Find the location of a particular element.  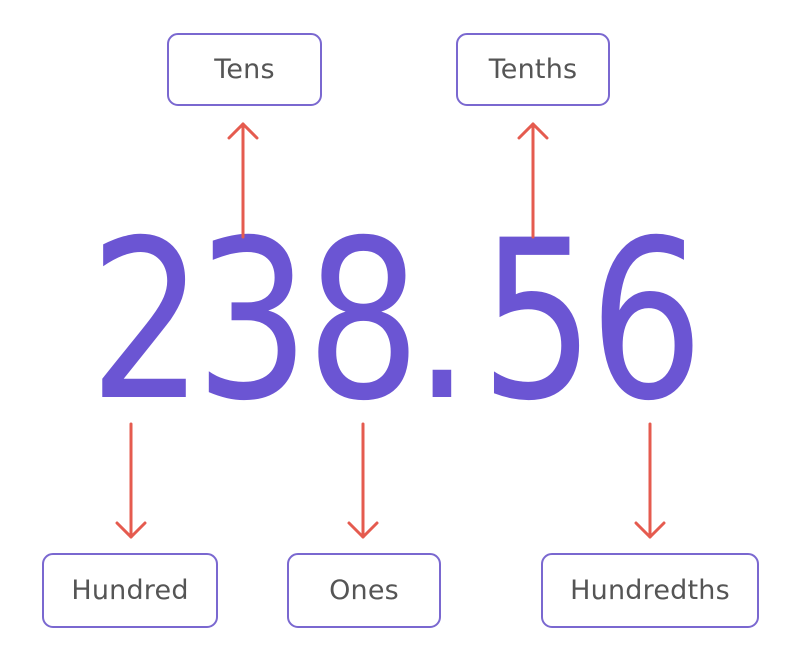

label-tenths: Tenths is located at coordinates (533, 69).